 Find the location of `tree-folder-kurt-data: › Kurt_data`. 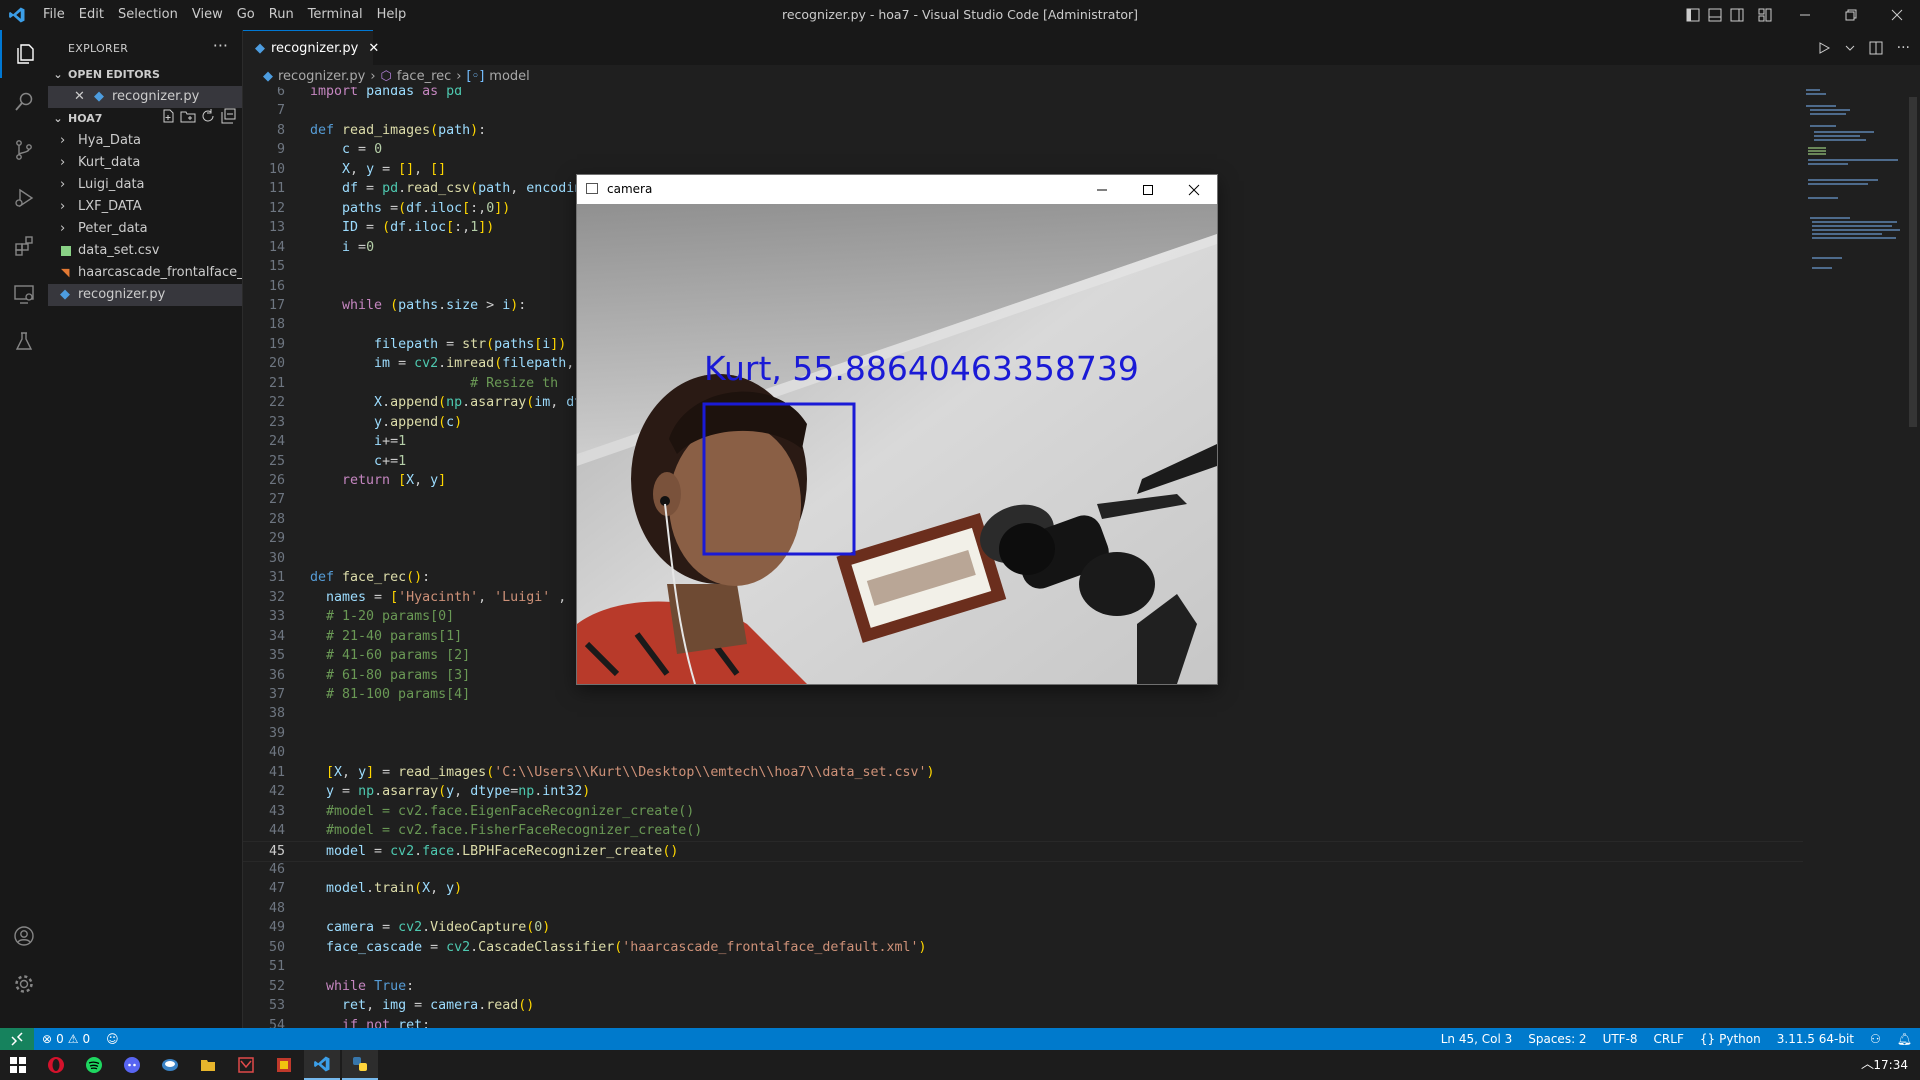

tree-folder-kurt-data: › Kurt_data is located at coordinates (145, 163).